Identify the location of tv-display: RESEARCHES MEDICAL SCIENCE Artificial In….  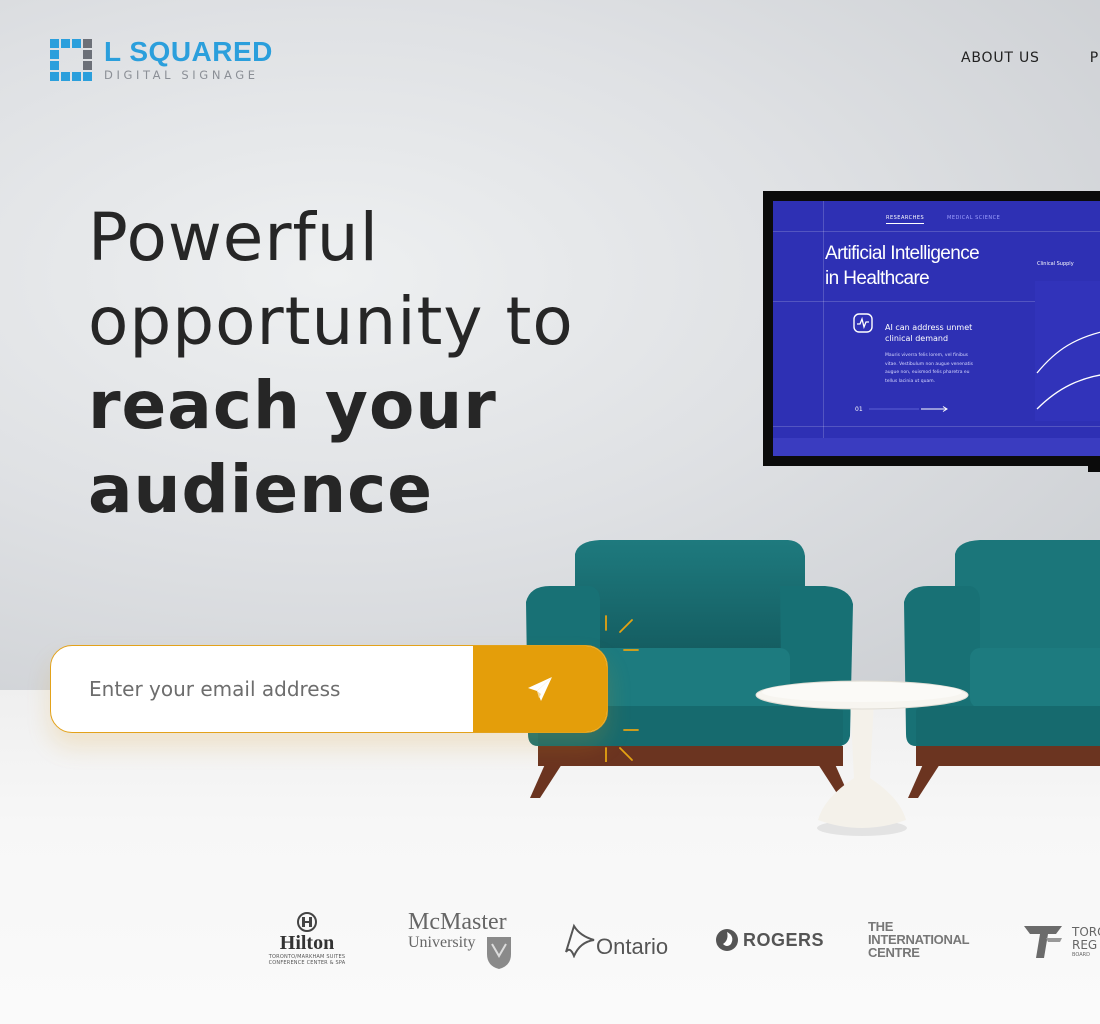
(931, 328).